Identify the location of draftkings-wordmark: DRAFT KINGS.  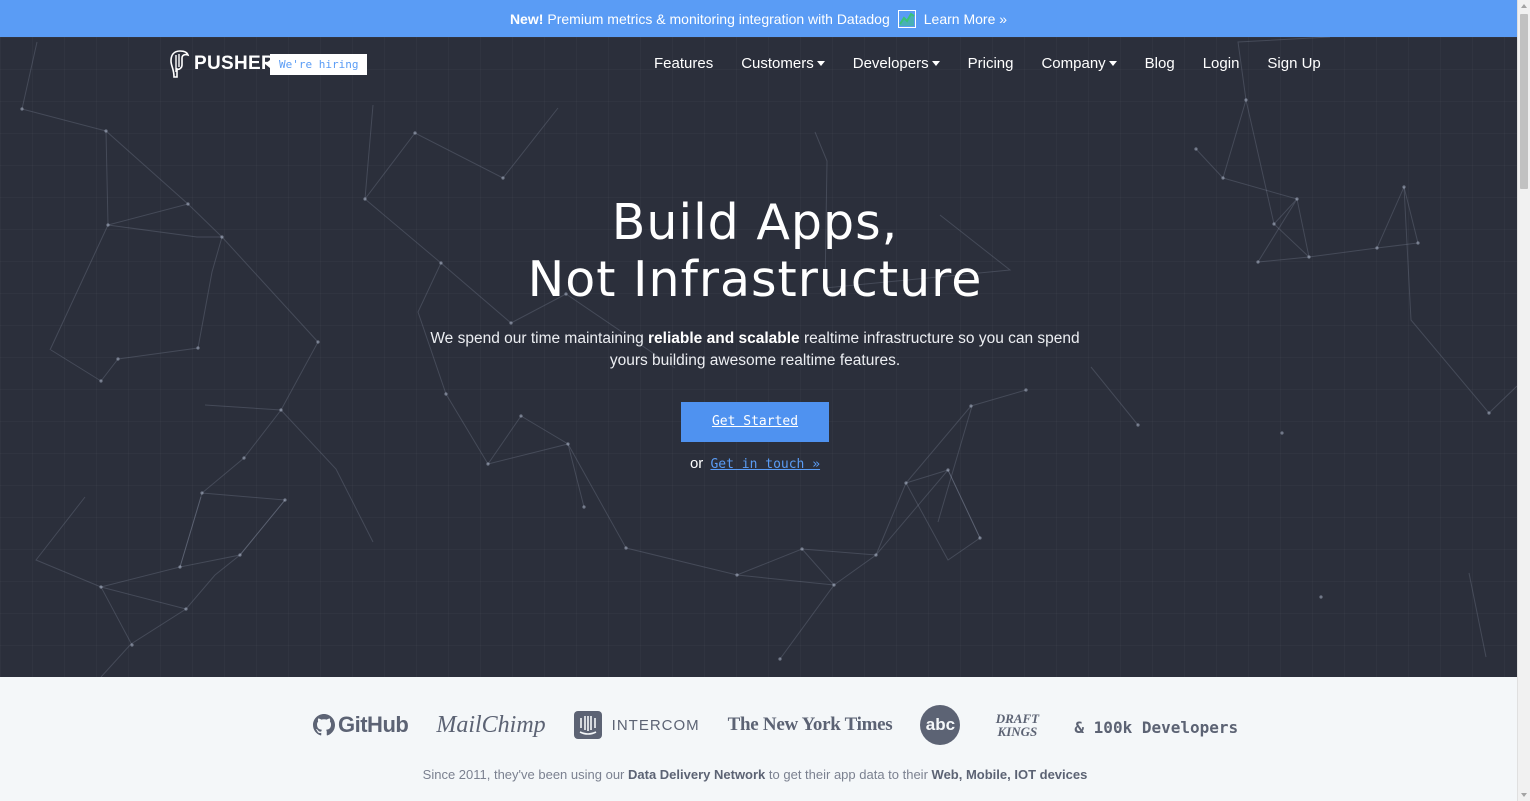
(1017, 725).